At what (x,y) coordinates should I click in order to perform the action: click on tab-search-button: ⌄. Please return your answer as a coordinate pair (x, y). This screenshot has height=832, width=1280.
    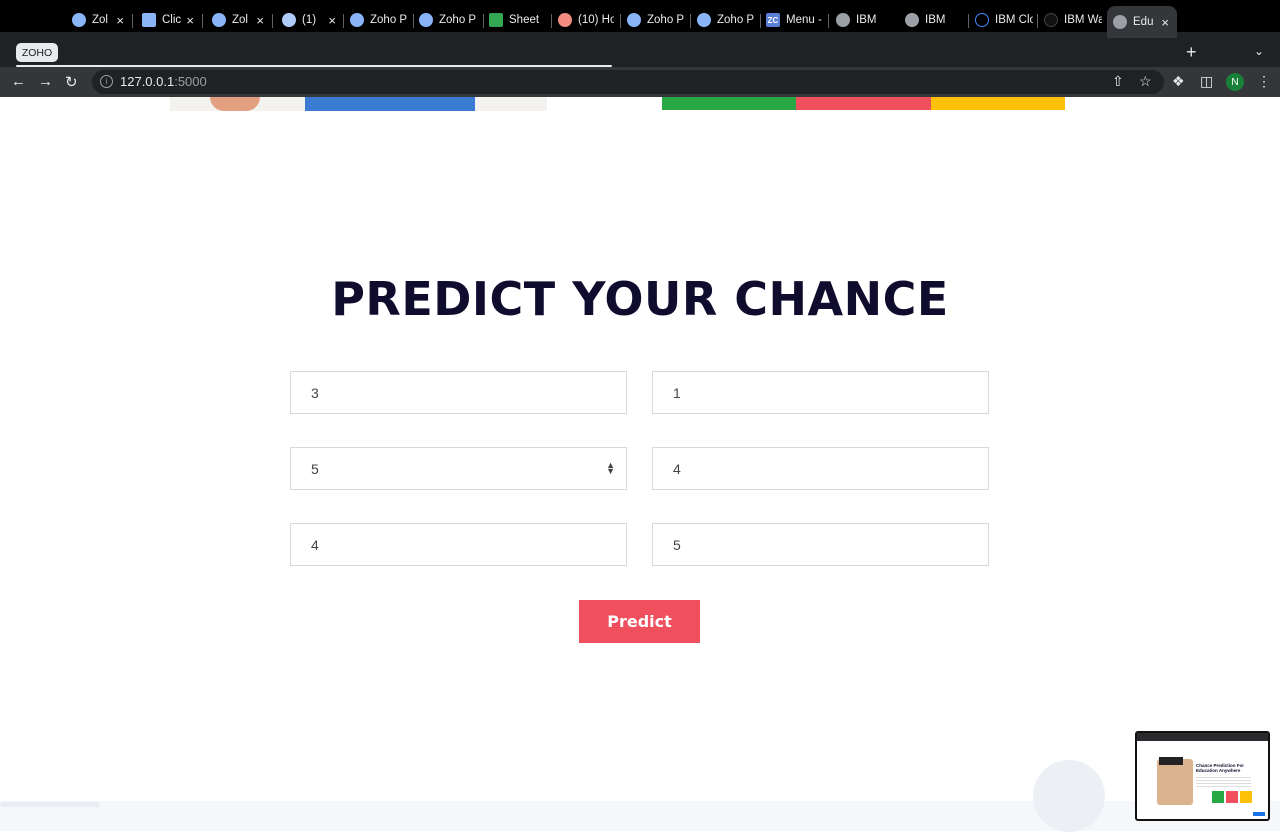
    Looking at the image, I should click on (1259, 51).